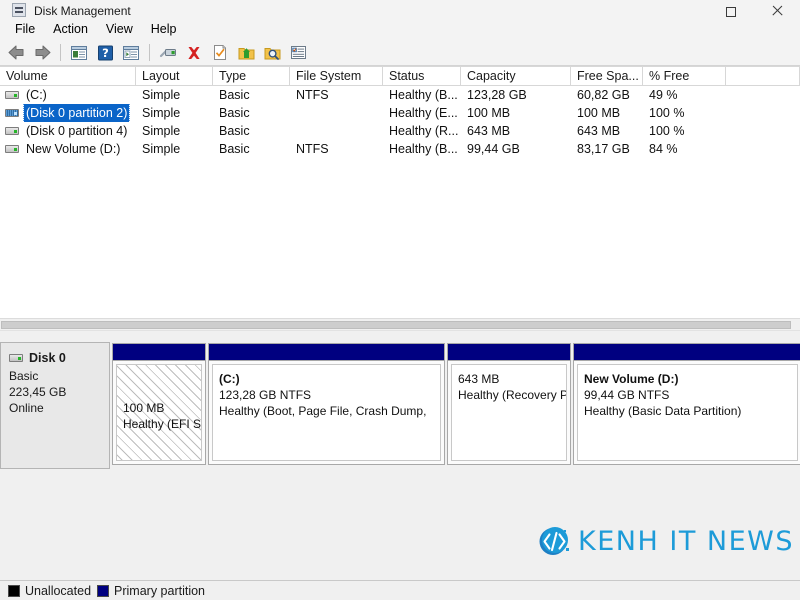 Image resolution: width=800 pixels, height=600 pixels. I want to click on partition-block: 643 MB Healthy (Recovery P, so click(509, 404).